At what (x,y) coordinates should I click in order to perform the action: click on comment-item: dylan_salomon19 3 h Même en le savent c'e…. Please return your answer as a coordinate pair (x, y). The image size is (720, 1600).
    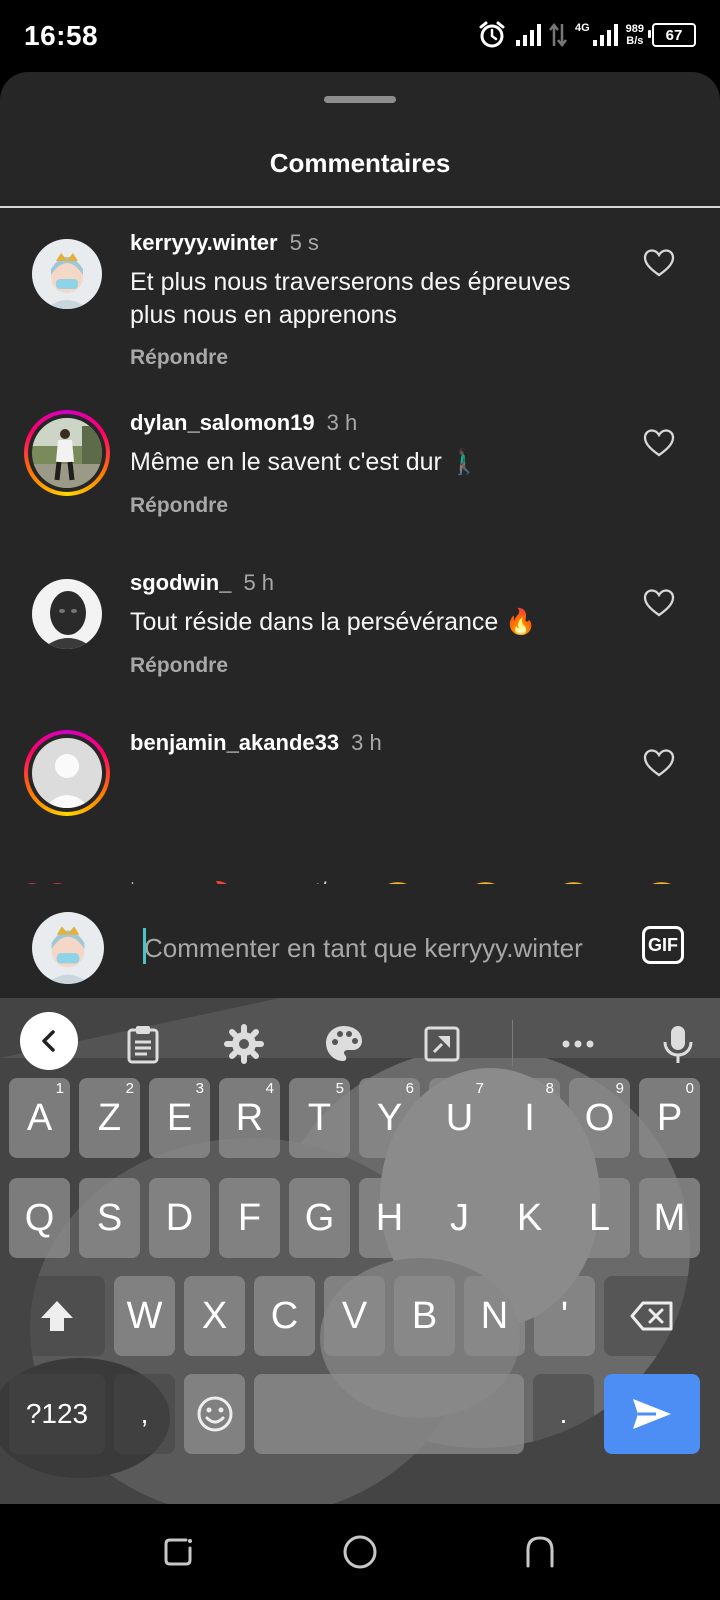
    Looking at the image, I should click on (360, 468).